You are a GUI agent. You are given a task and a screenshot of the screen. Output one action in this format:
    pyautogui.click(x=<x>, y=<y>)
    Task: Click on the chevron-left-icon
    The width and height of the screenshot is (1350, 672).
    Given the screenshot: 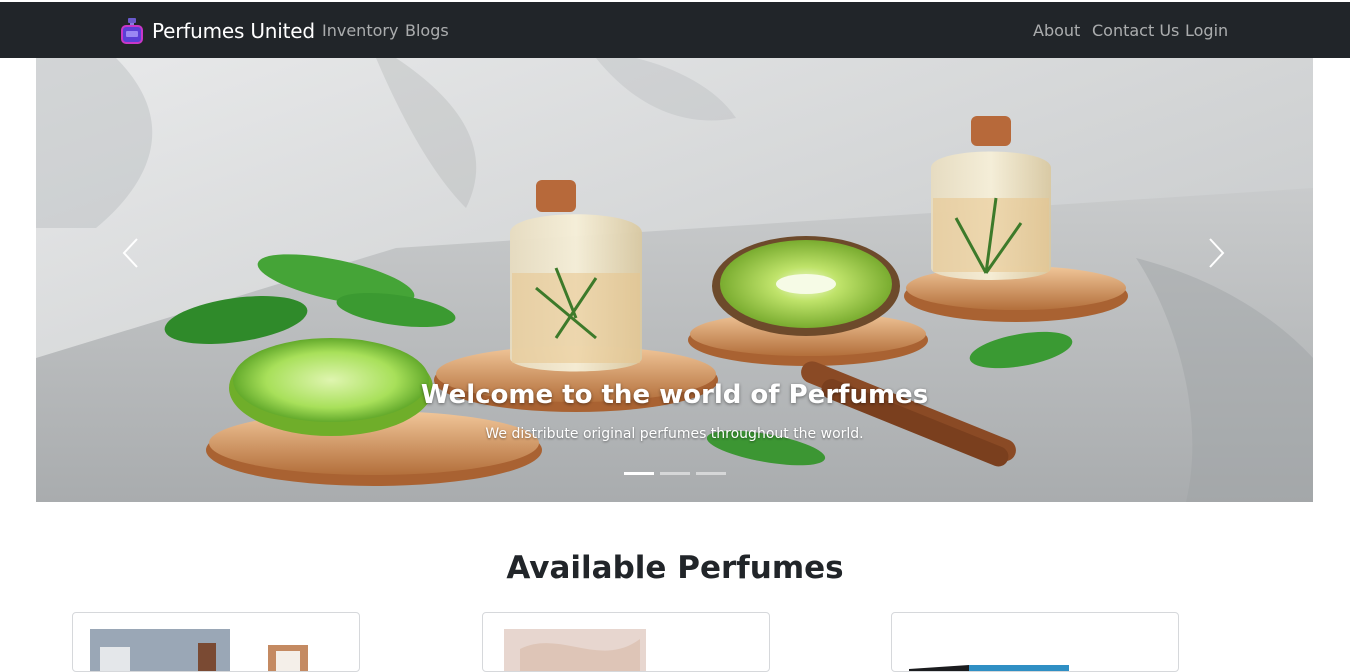 What is the action you would take?
    pyautogui.click(x=130, y=253)
    